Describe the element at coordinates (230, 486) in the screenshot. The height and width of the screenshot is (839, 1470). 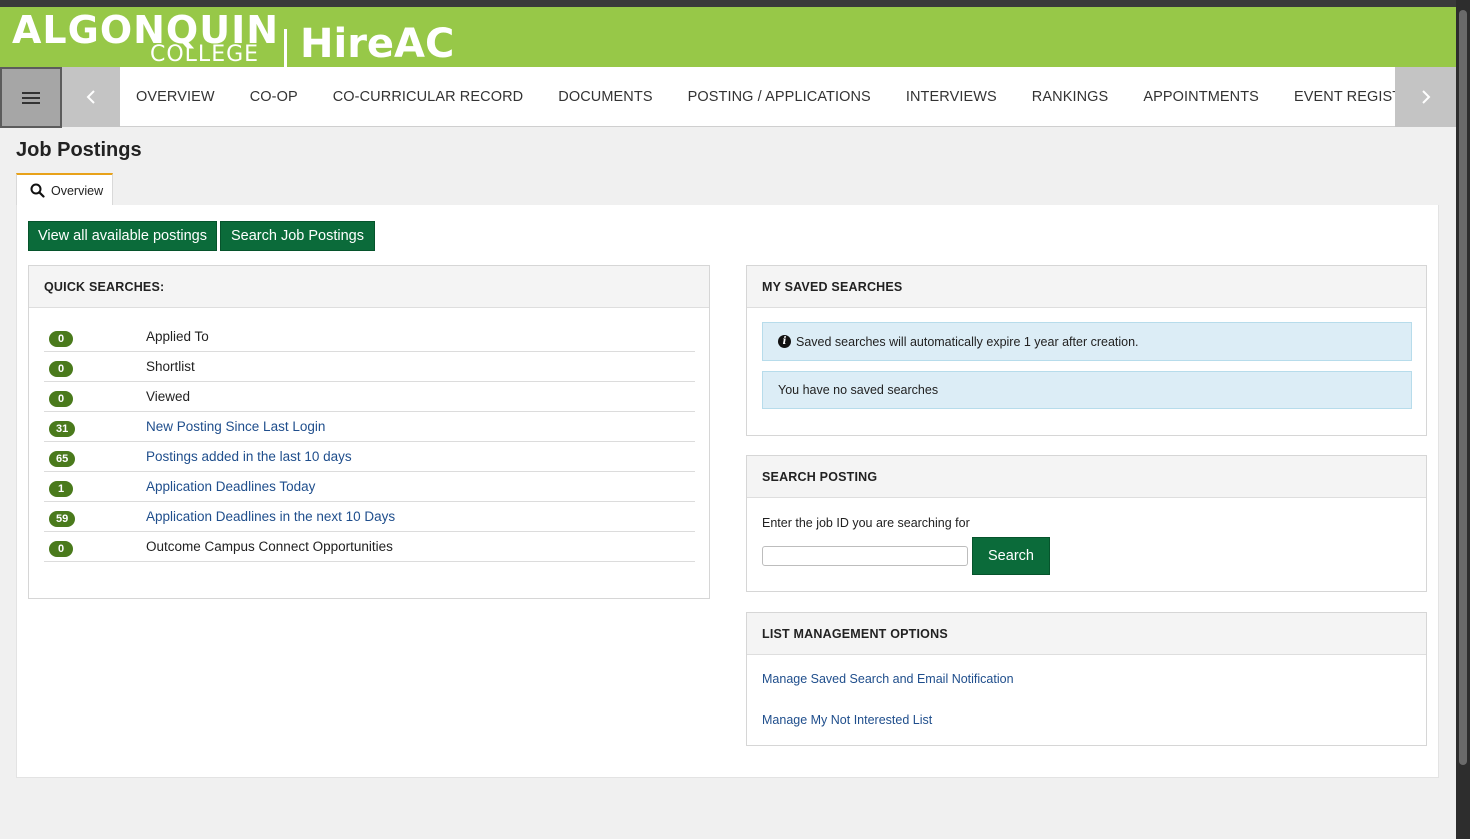
I see `quick-search-label: Application Deadlines Today` at that location.